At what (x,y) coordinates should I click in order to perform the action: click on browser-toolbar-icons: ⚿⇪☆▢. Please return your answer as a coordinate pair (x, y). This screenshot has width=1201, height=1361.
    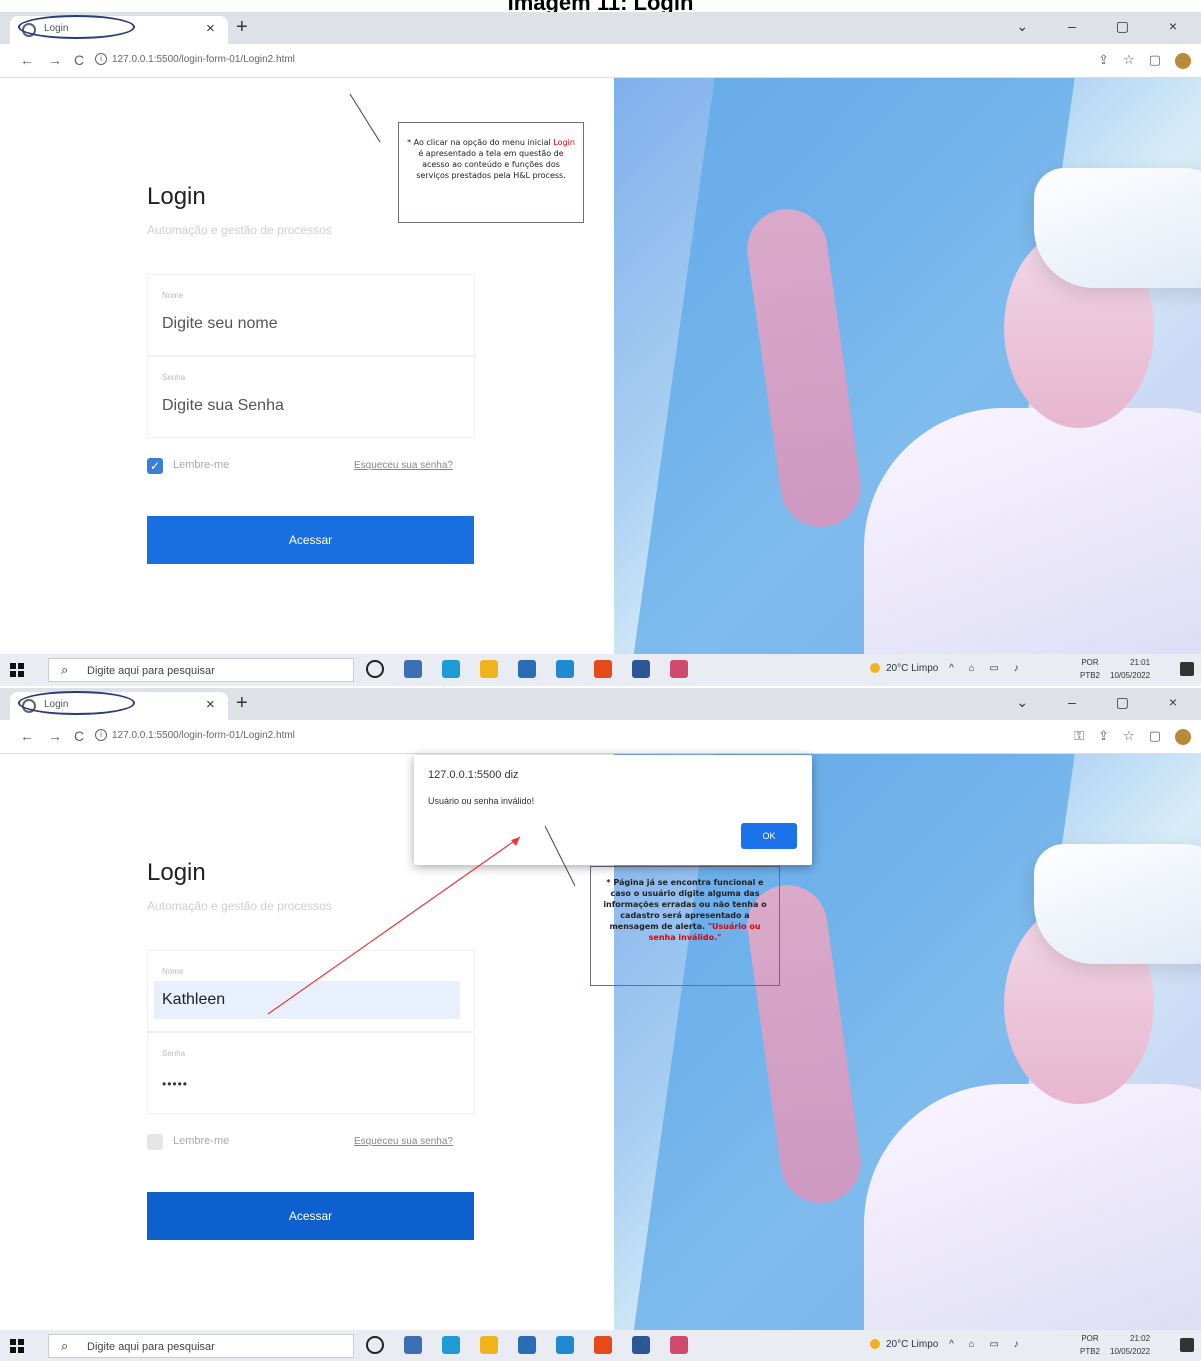
    Looking at the image, I should click on (1132, 736).